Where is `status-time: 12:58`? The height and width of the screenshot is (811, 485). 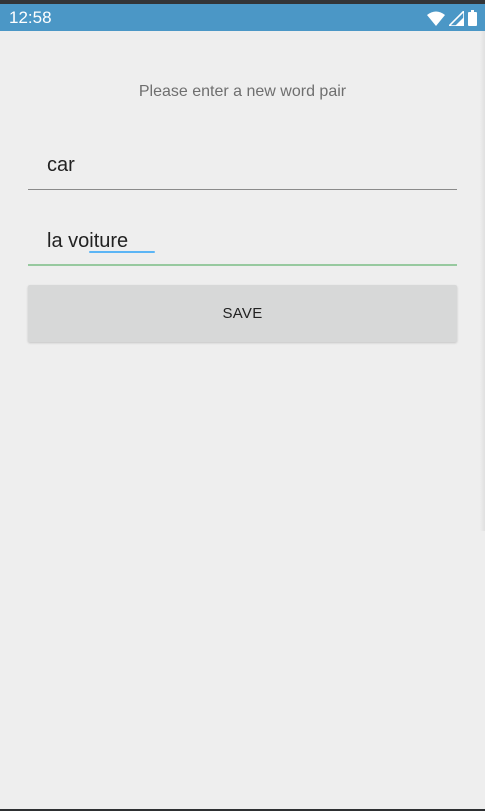 status-time: 12:58 is located at coordinates (30, 17).